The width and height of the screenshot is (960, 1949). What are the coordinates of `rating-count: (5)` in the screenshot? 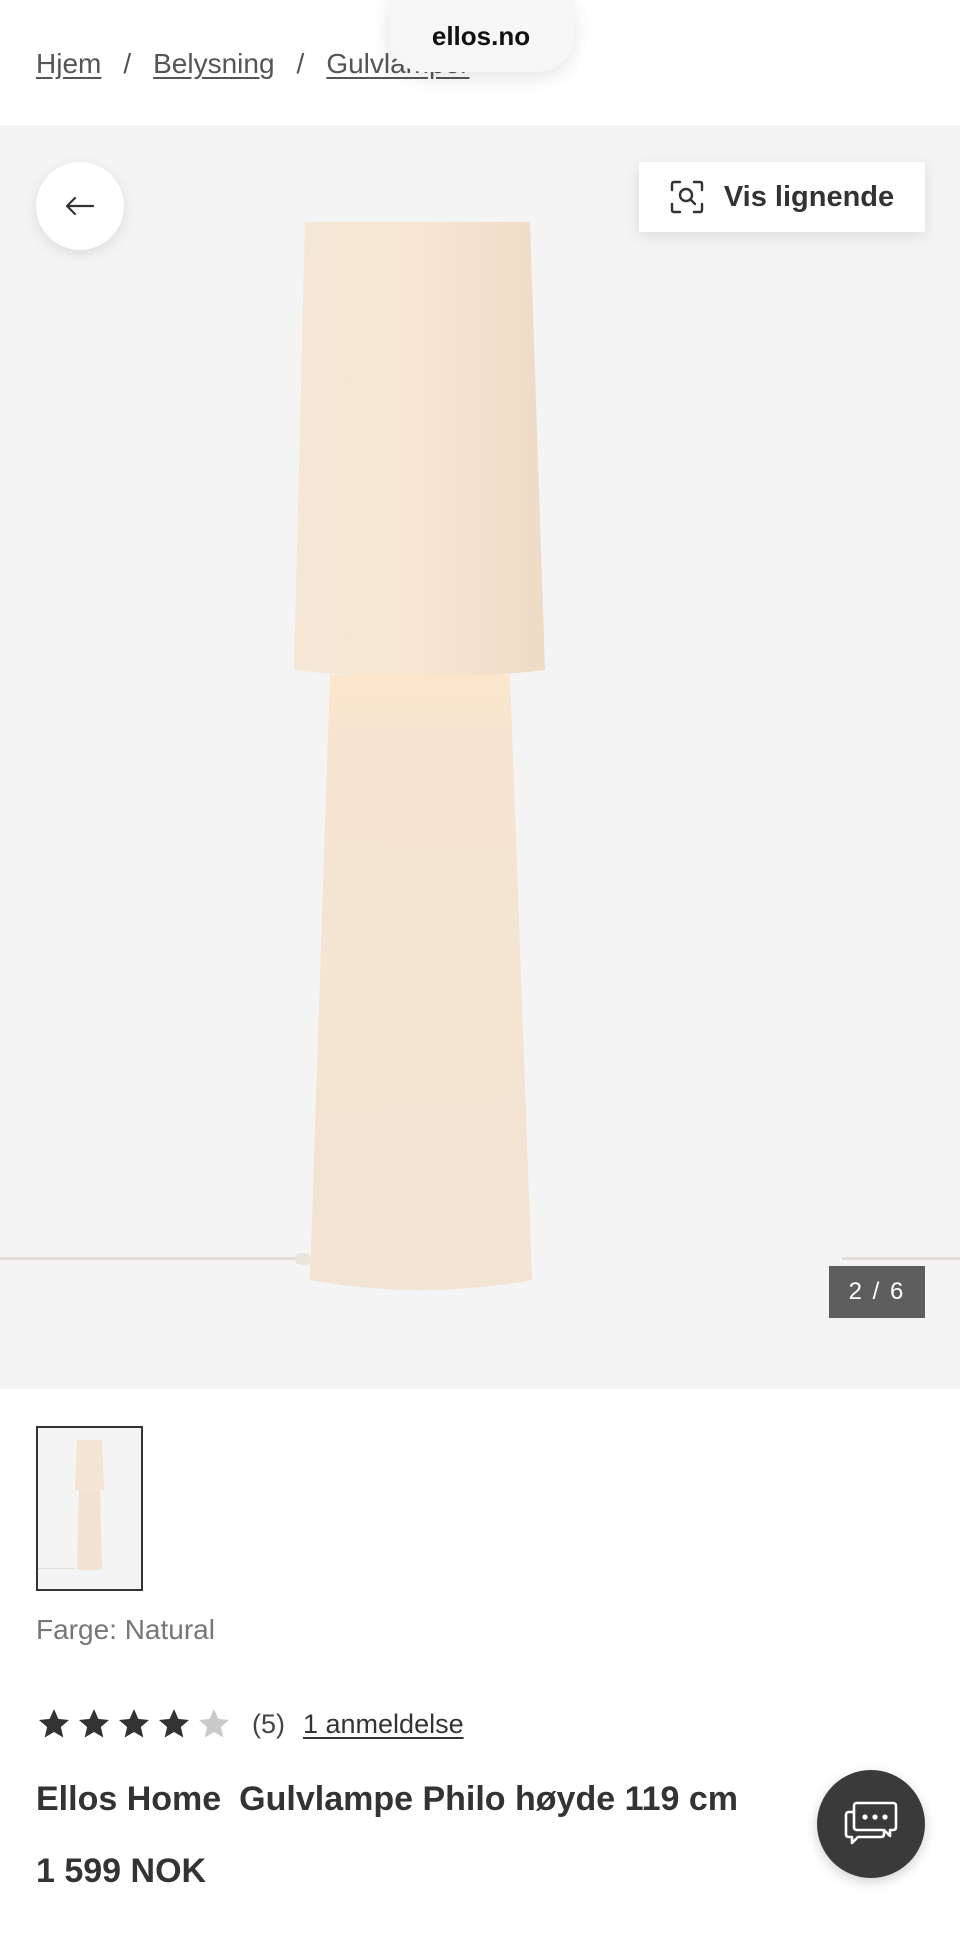 It's located at (268, 1723).